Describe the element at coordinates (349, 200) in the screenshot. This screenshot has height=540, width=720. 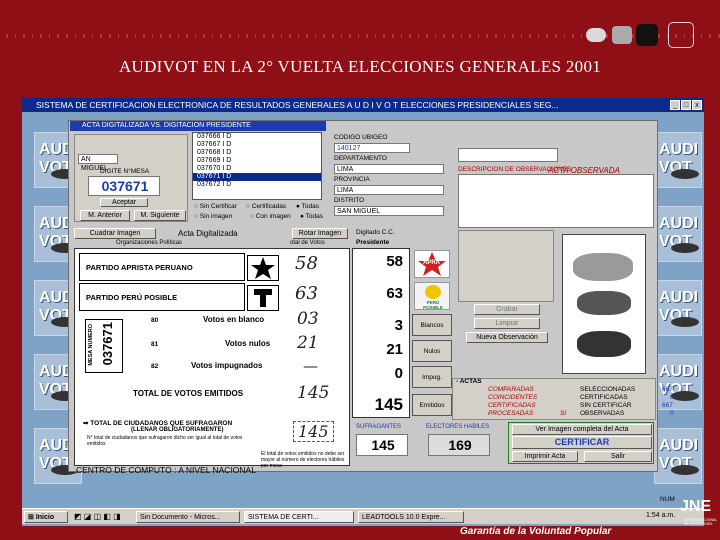
I see `district-label: DISTRITO` at that location.